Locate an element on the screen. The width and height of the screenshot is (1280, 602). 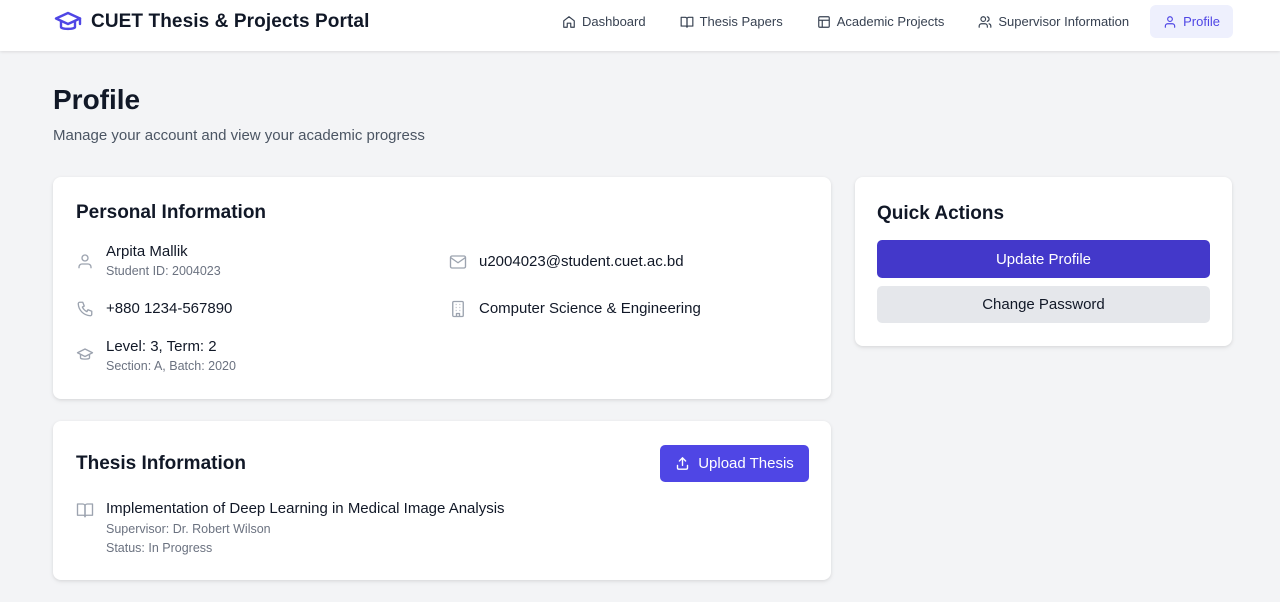
nav-academic-projects: Academic Projects is located at coordinates (881, 21).